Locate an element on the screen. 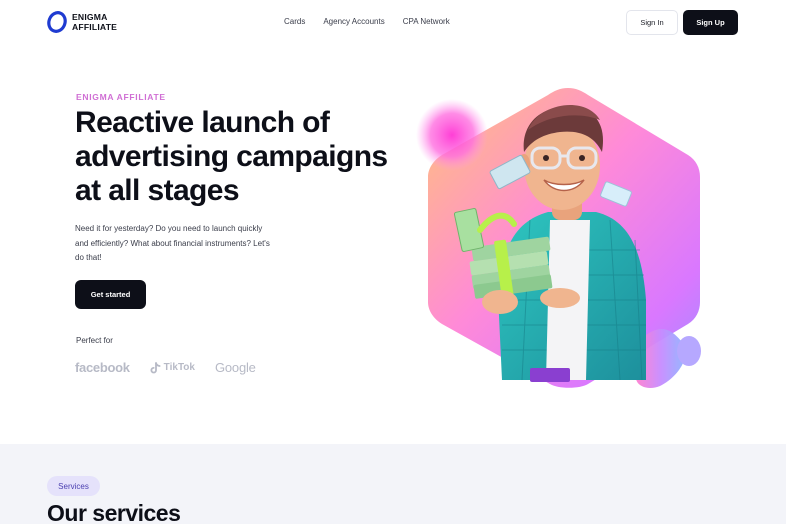  facebook-logo: facebook is located at coordinates (102, 367).